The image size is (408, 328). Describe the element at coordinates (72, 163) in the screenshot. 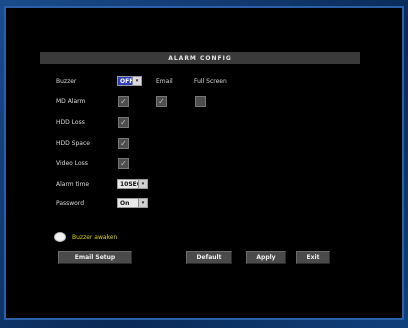

I see `video-loss-label: Video Loss` at that location.